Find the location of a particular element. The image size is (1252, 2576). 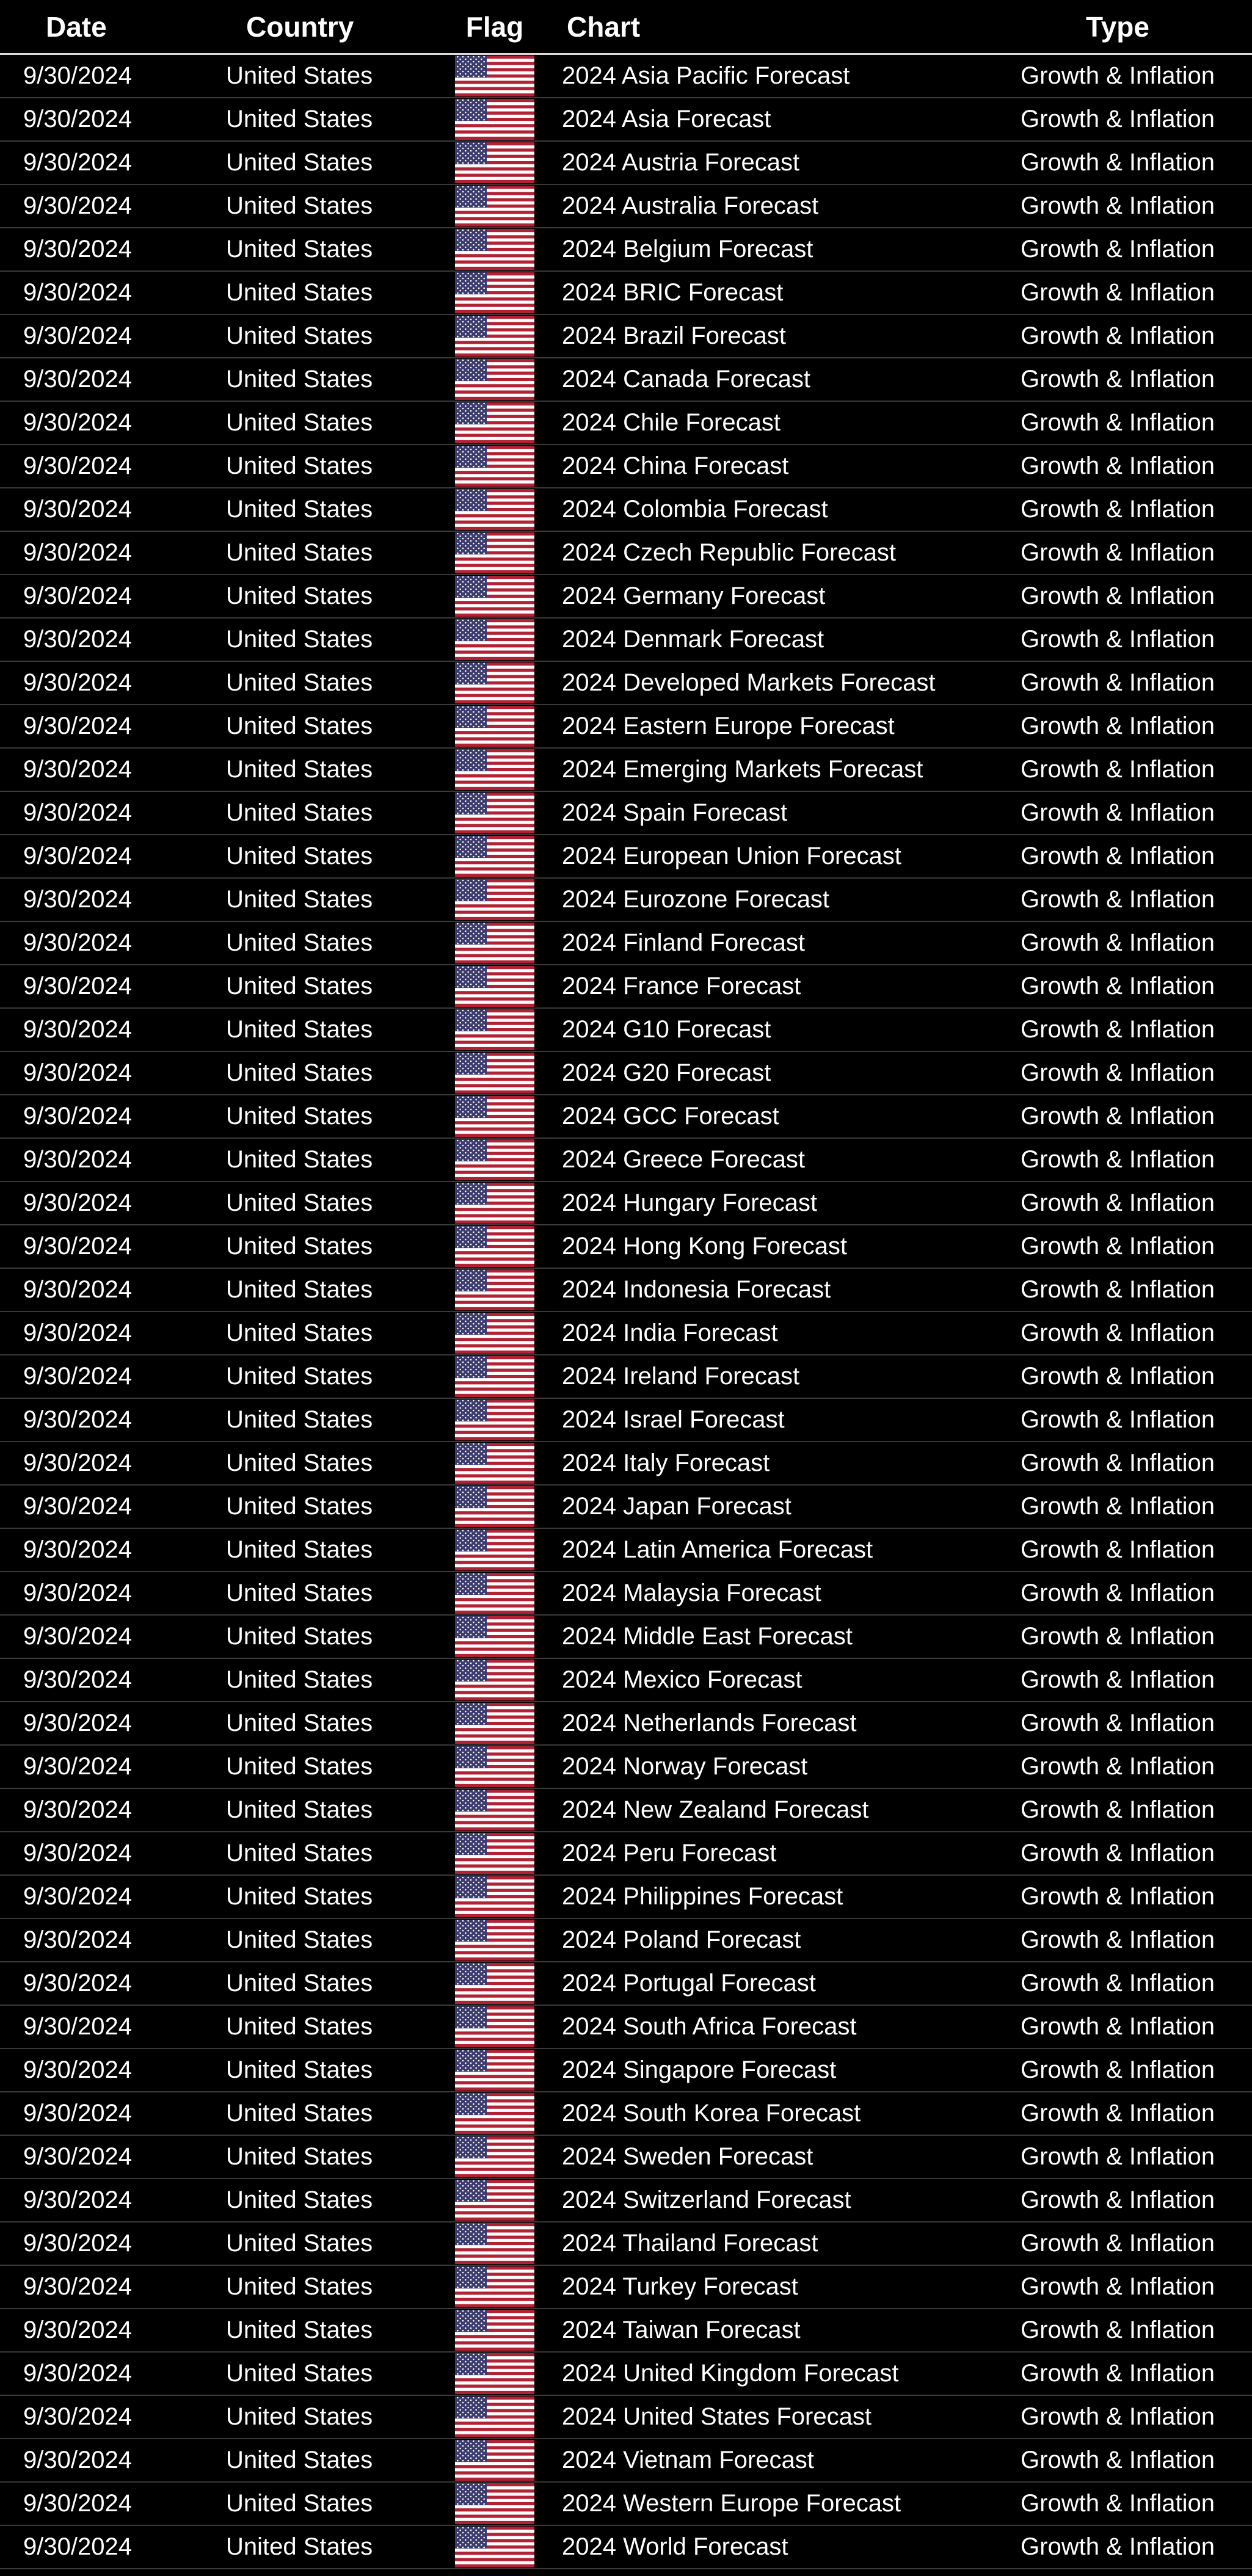

chart-cell: 2024 World Forecast is located at coordinates (763, 2547).